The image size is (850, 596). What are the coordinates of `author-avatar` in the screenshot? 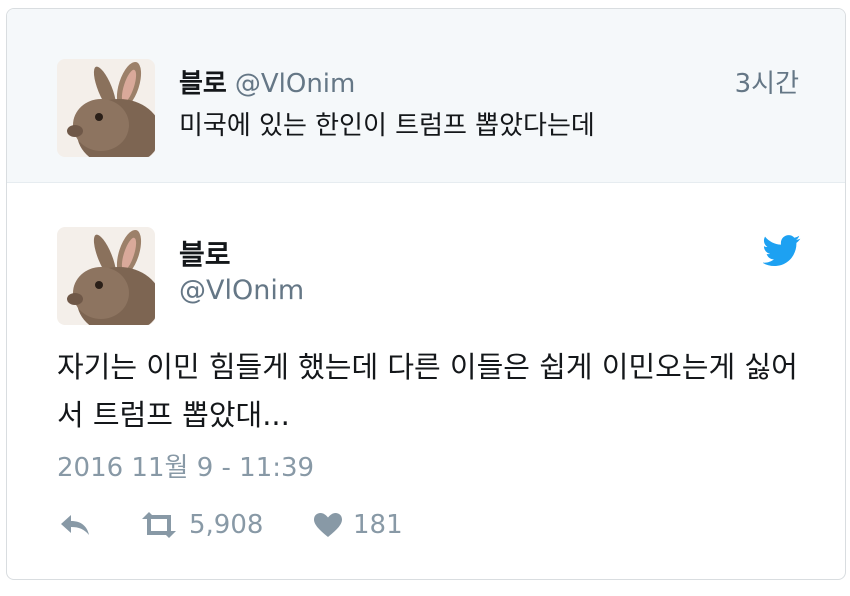 It's located at (106, 276).